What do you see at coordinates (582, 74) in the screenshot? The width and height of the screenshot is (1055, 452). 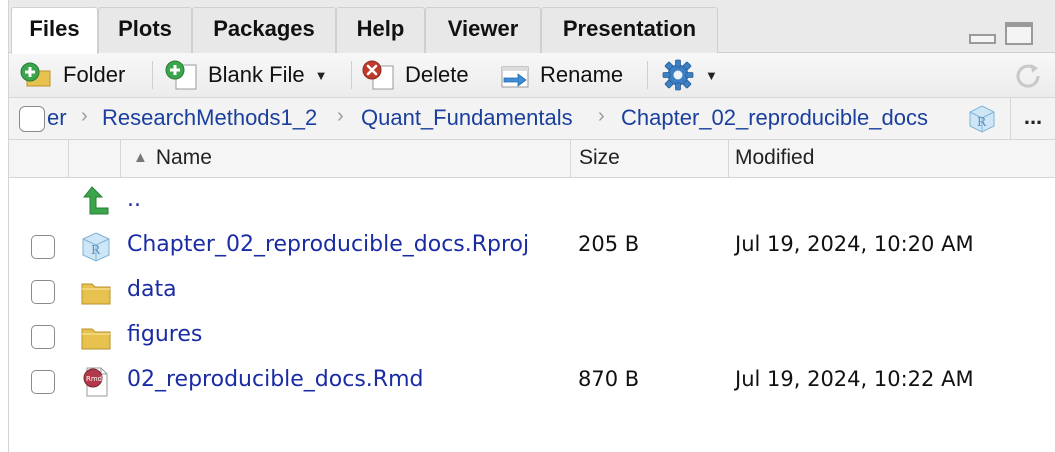 I see `rename-label: Rename` at bounding box center [582, 74].